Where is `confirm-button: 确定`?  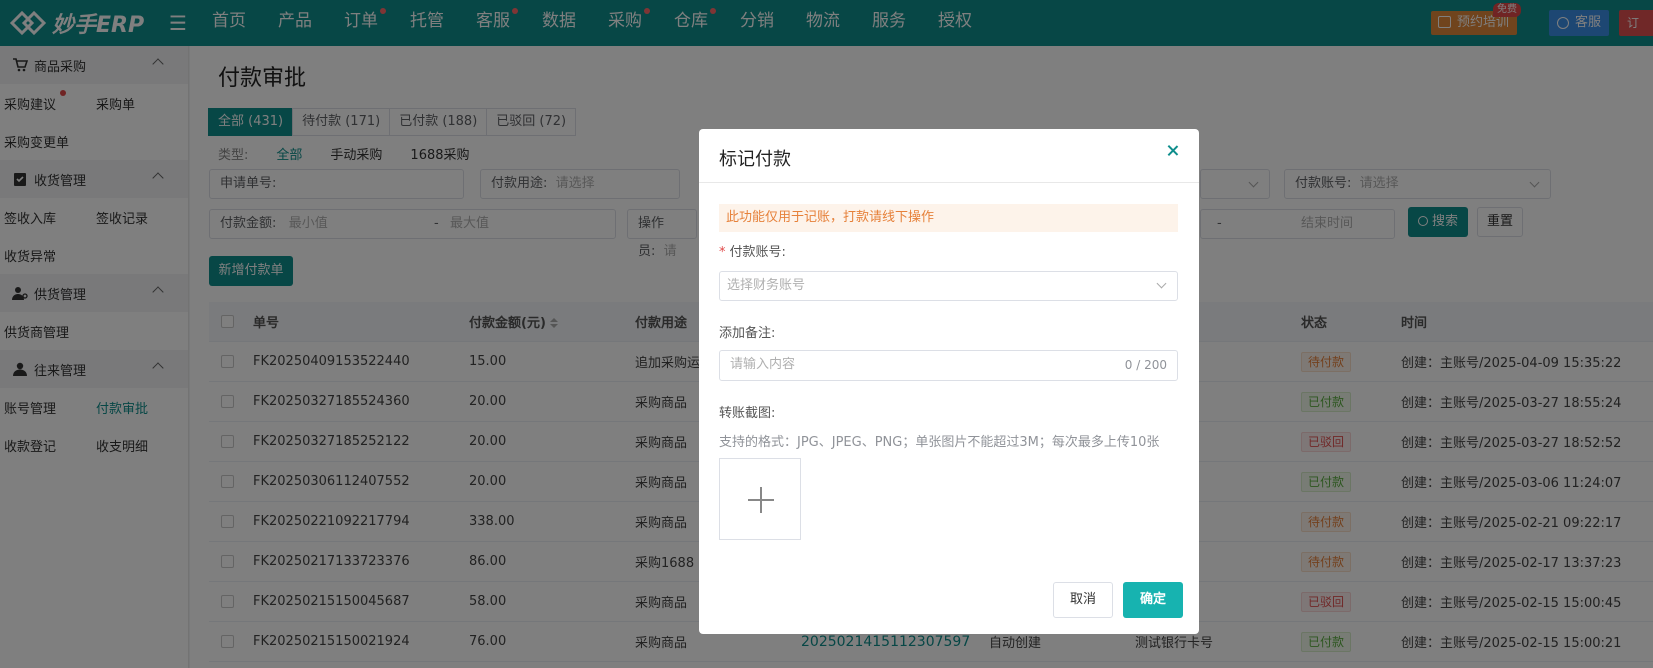
confirm-button: 确定 is located at coordinates (1153, 600).